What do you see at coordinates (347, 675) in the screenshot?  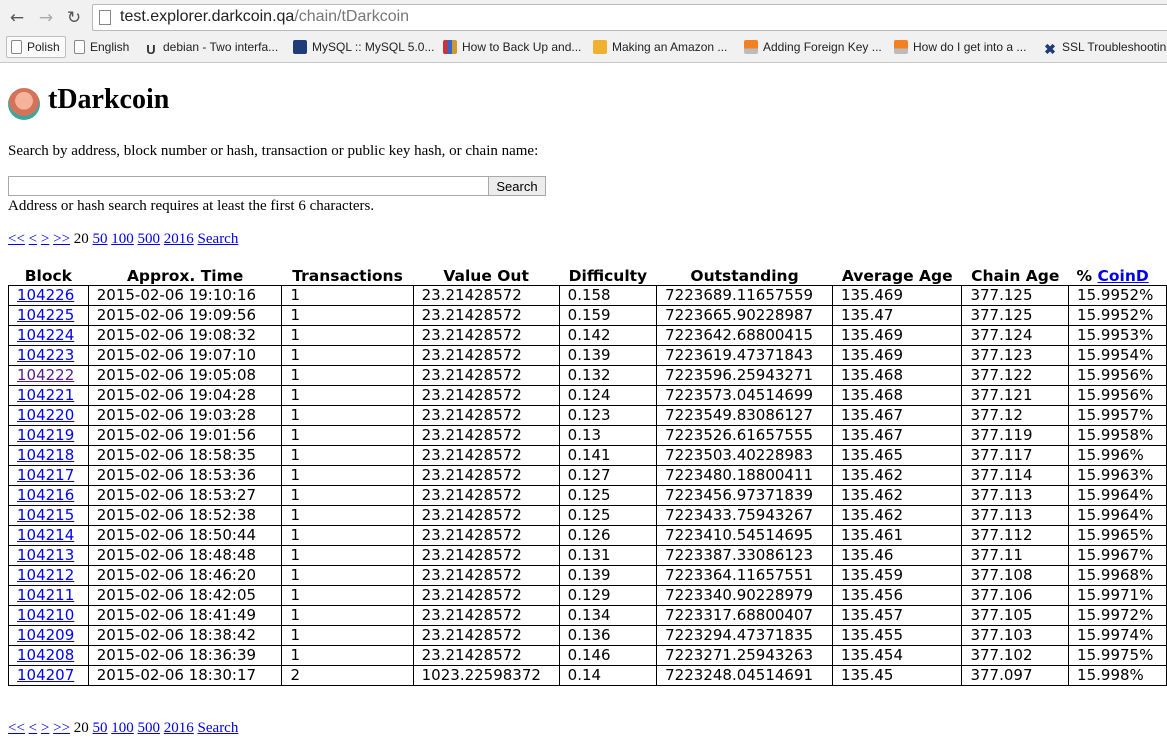 I see `transactions-cell: 2` at bounding box center [347, 675].